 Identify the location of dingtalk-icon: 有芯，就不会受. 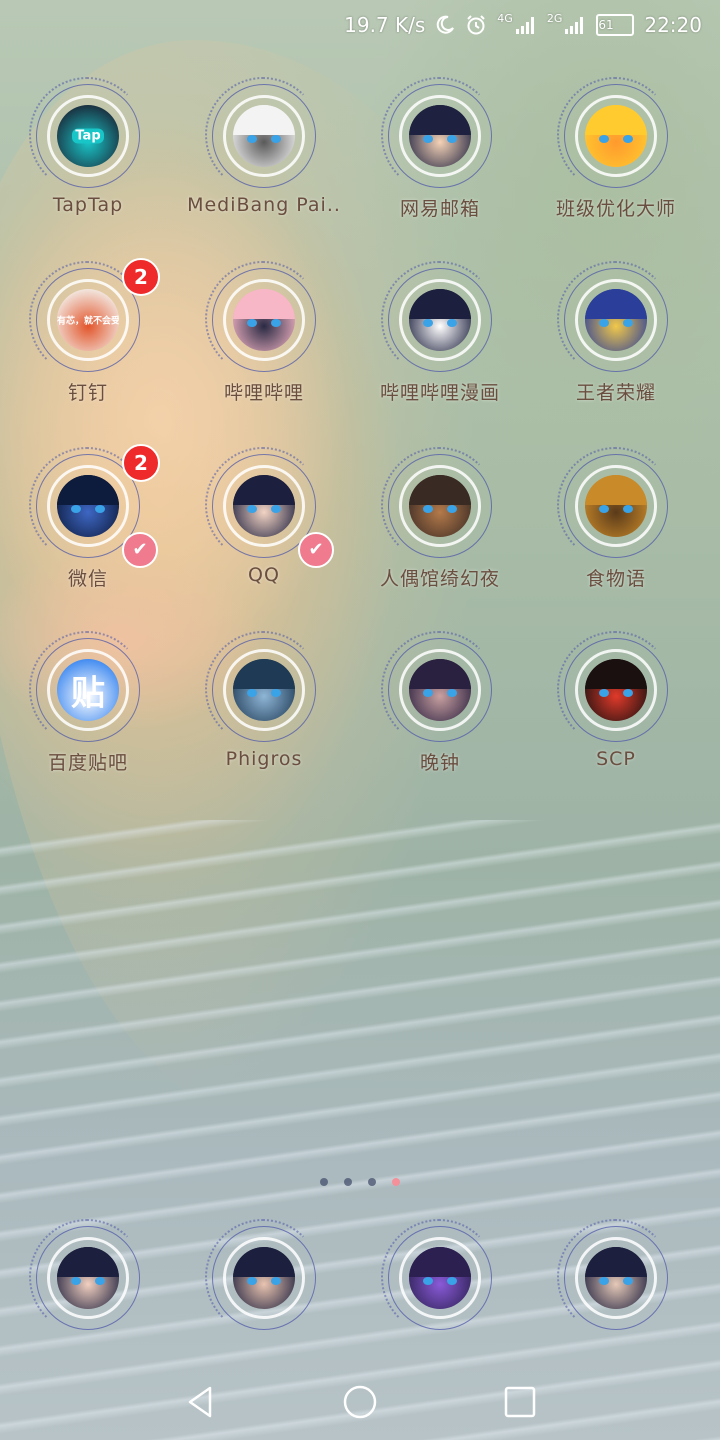
(88, 320).